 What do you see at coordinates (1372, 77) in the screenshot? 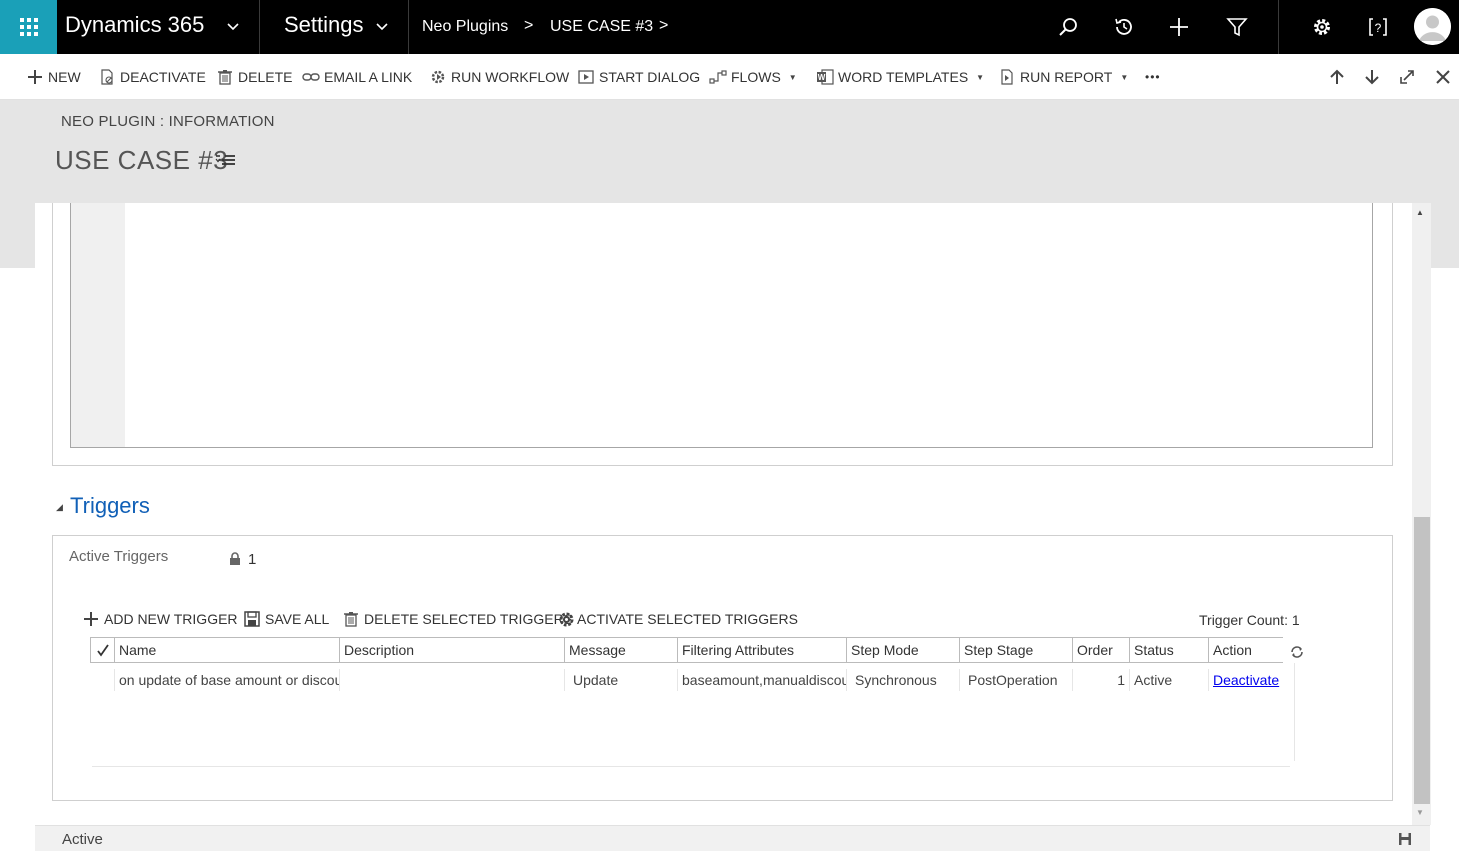
I see `arrow-down-icon` at bounding box center [1372, 77].